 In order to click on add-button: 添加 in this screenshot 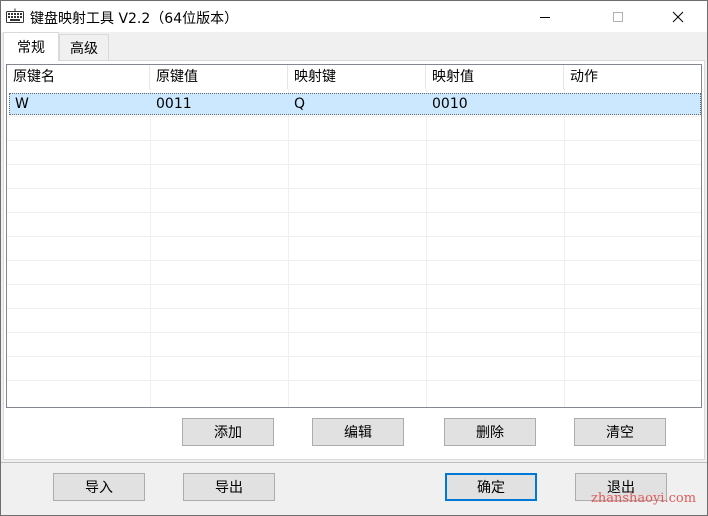, I will do `click(228, 432)`.